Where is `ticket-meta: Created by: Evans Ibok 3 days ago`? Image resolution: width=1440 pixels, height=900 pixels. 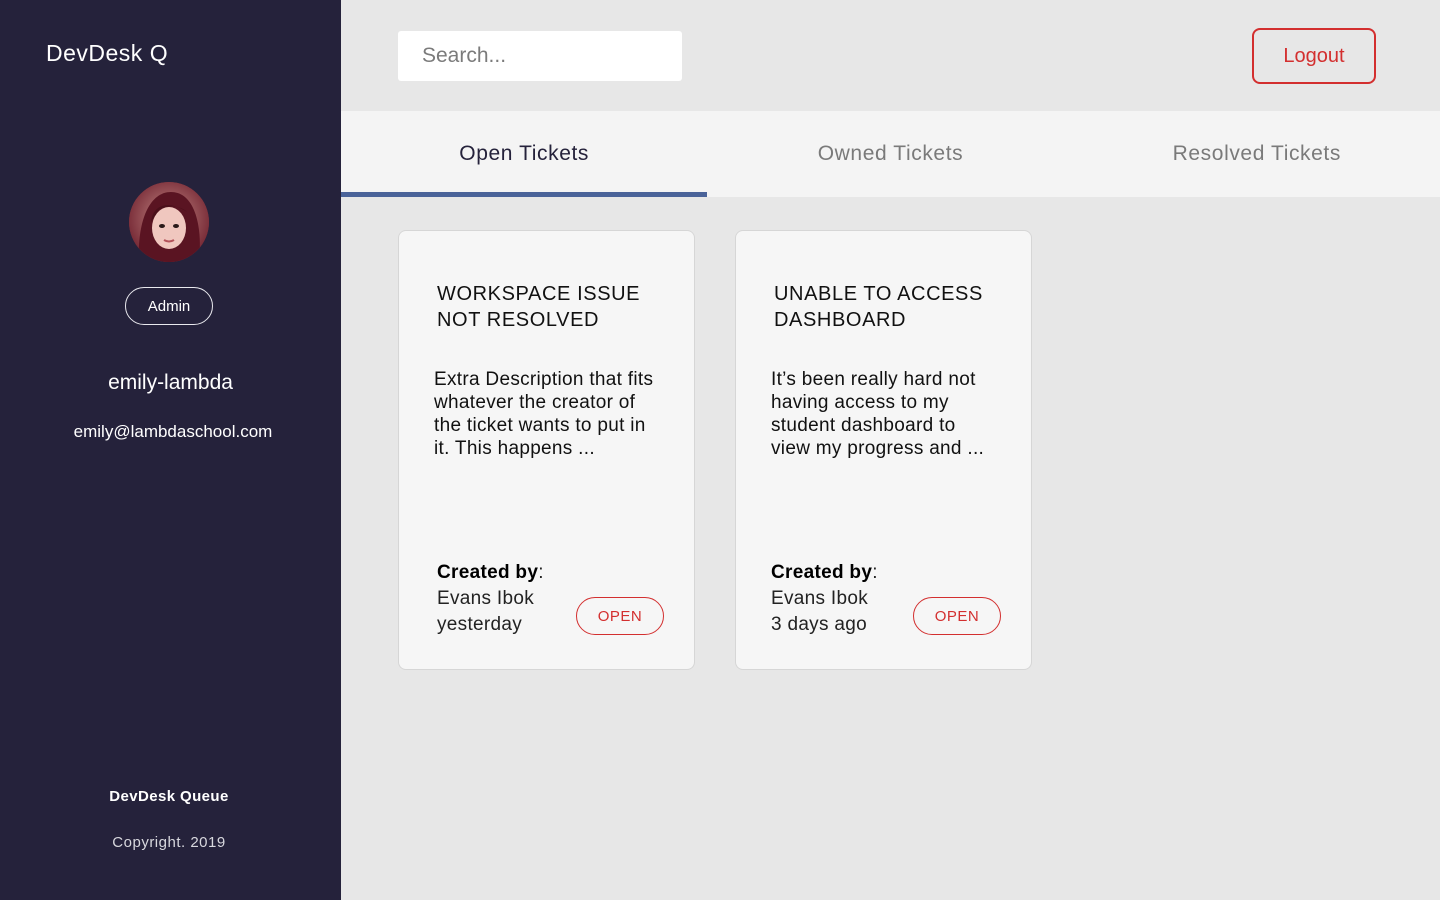 ticket-meta: Created by: Evans Ibok 3 days ago is located at coordinates (824, 599).